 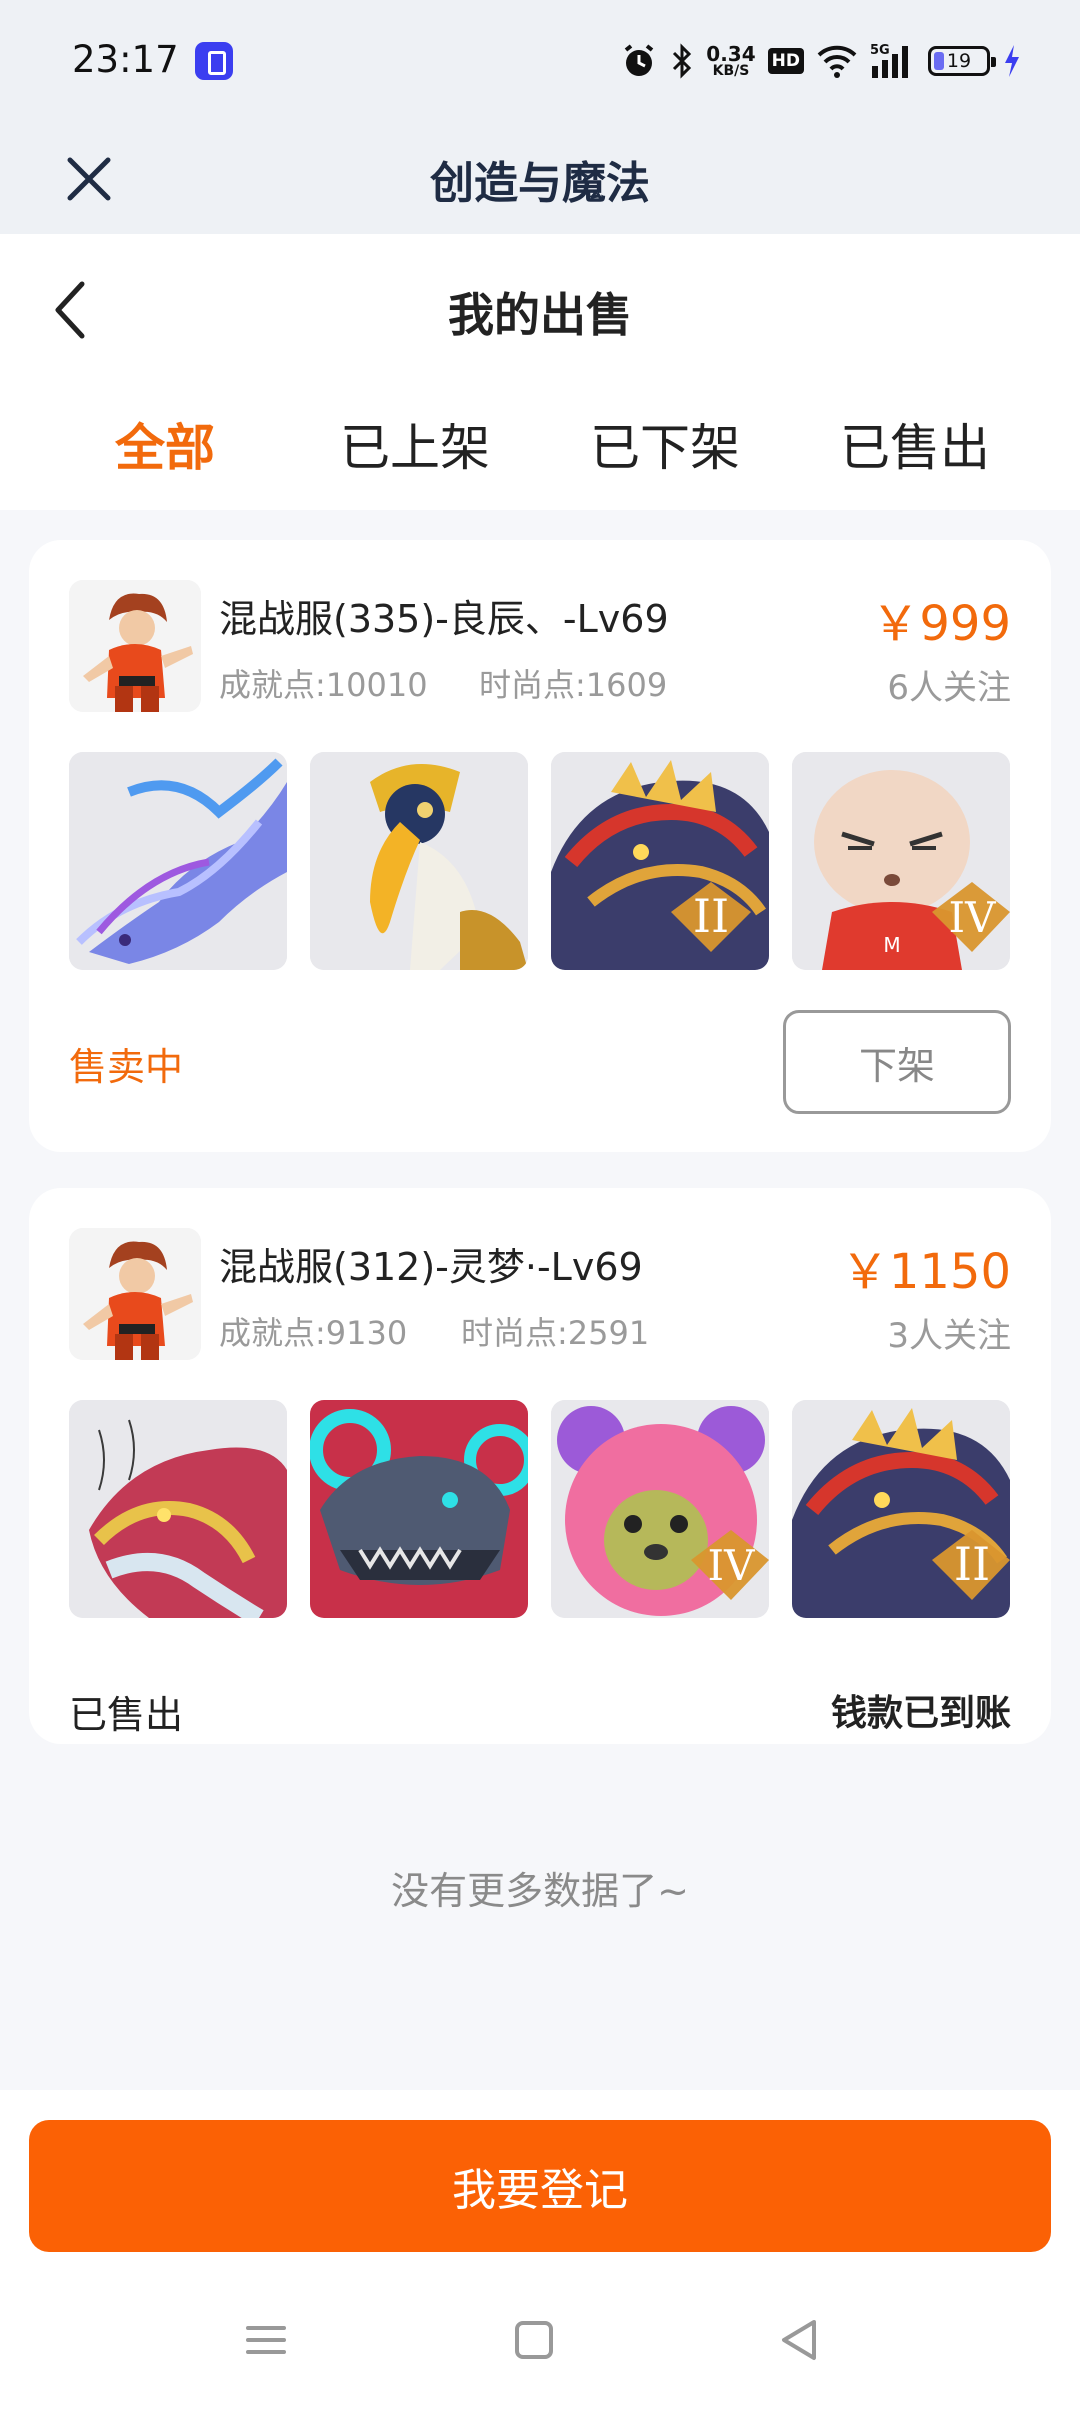 I want to click on app-header: 创造与魔法, so click(x=540, y=179).